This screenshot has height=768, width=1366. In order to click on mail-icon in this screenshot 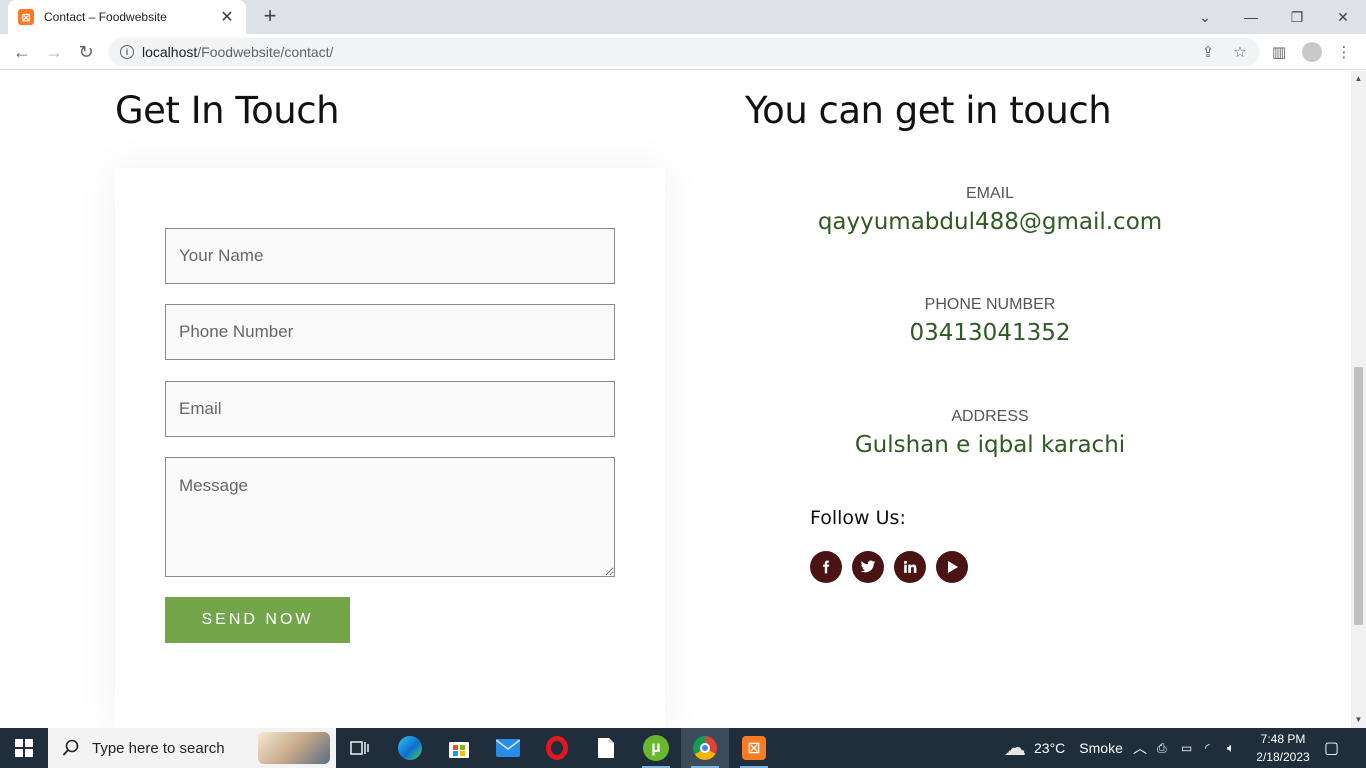, I will do `click(508, 748)`.